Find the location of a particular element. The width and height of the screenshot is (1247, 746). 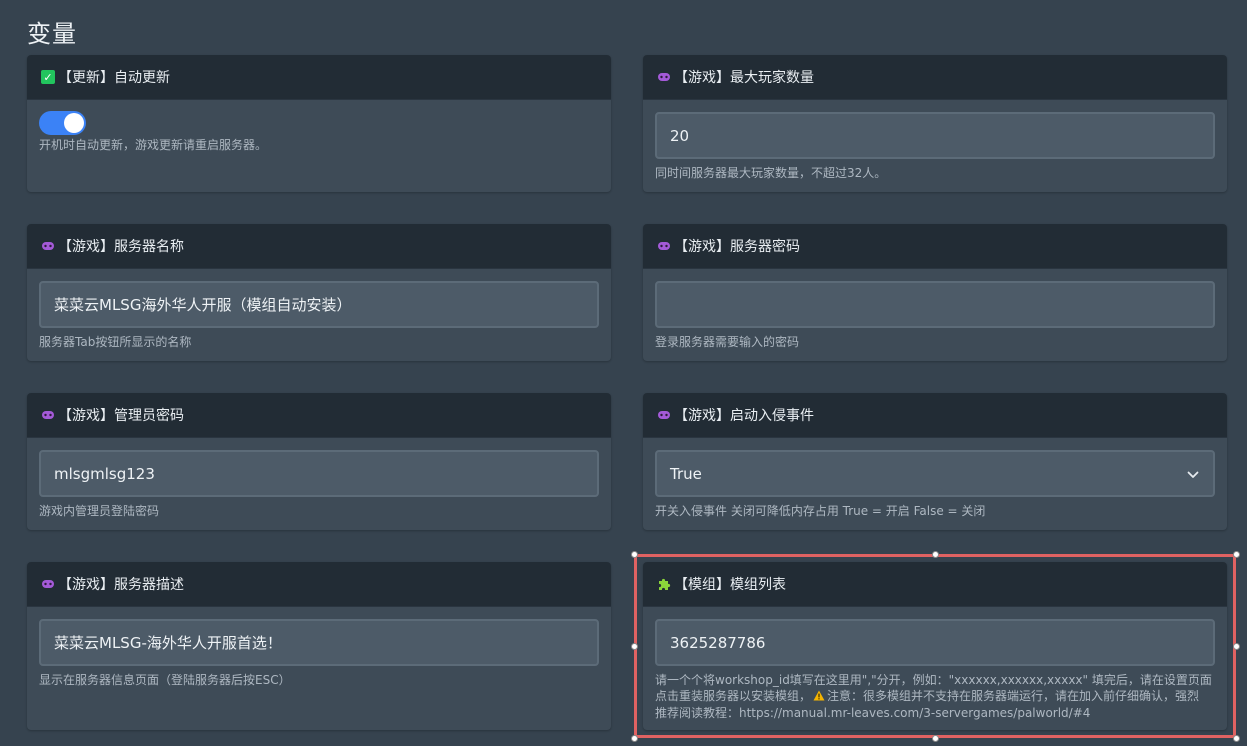

mod-list-input: 3625287786 is located at coordinates (935, 642).